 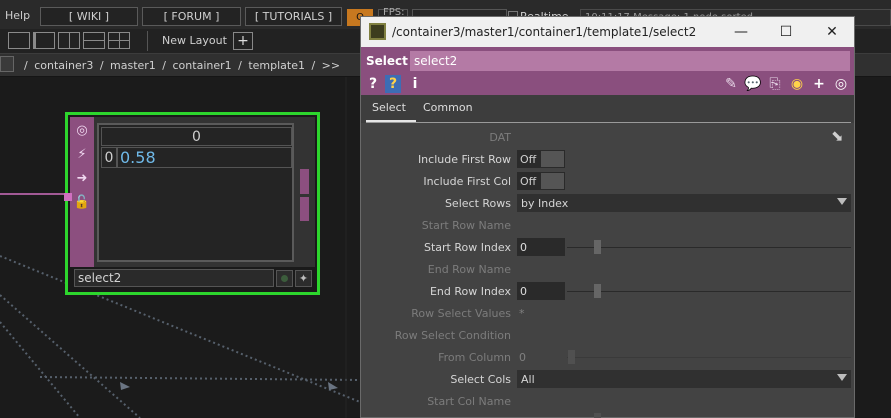 I want to click on param-select-rows-label: Select Rows, so click(x=477, y=203).